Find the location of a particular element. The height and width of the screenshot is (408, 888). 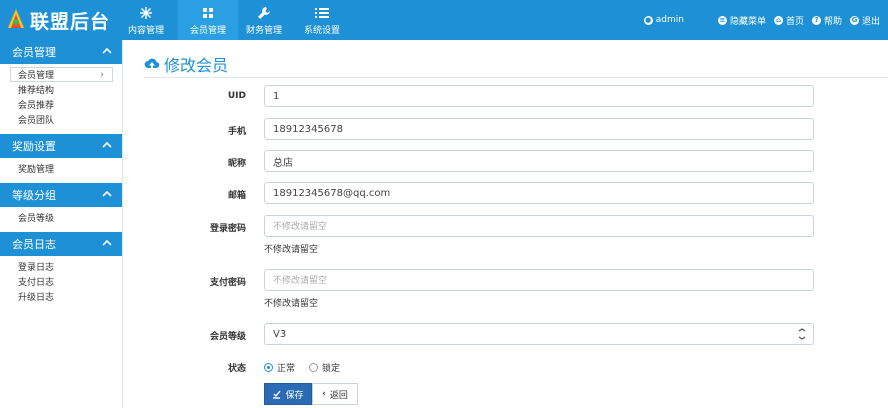

sidebar-item-label: 会员管理 is located at coordinates (36, 76).